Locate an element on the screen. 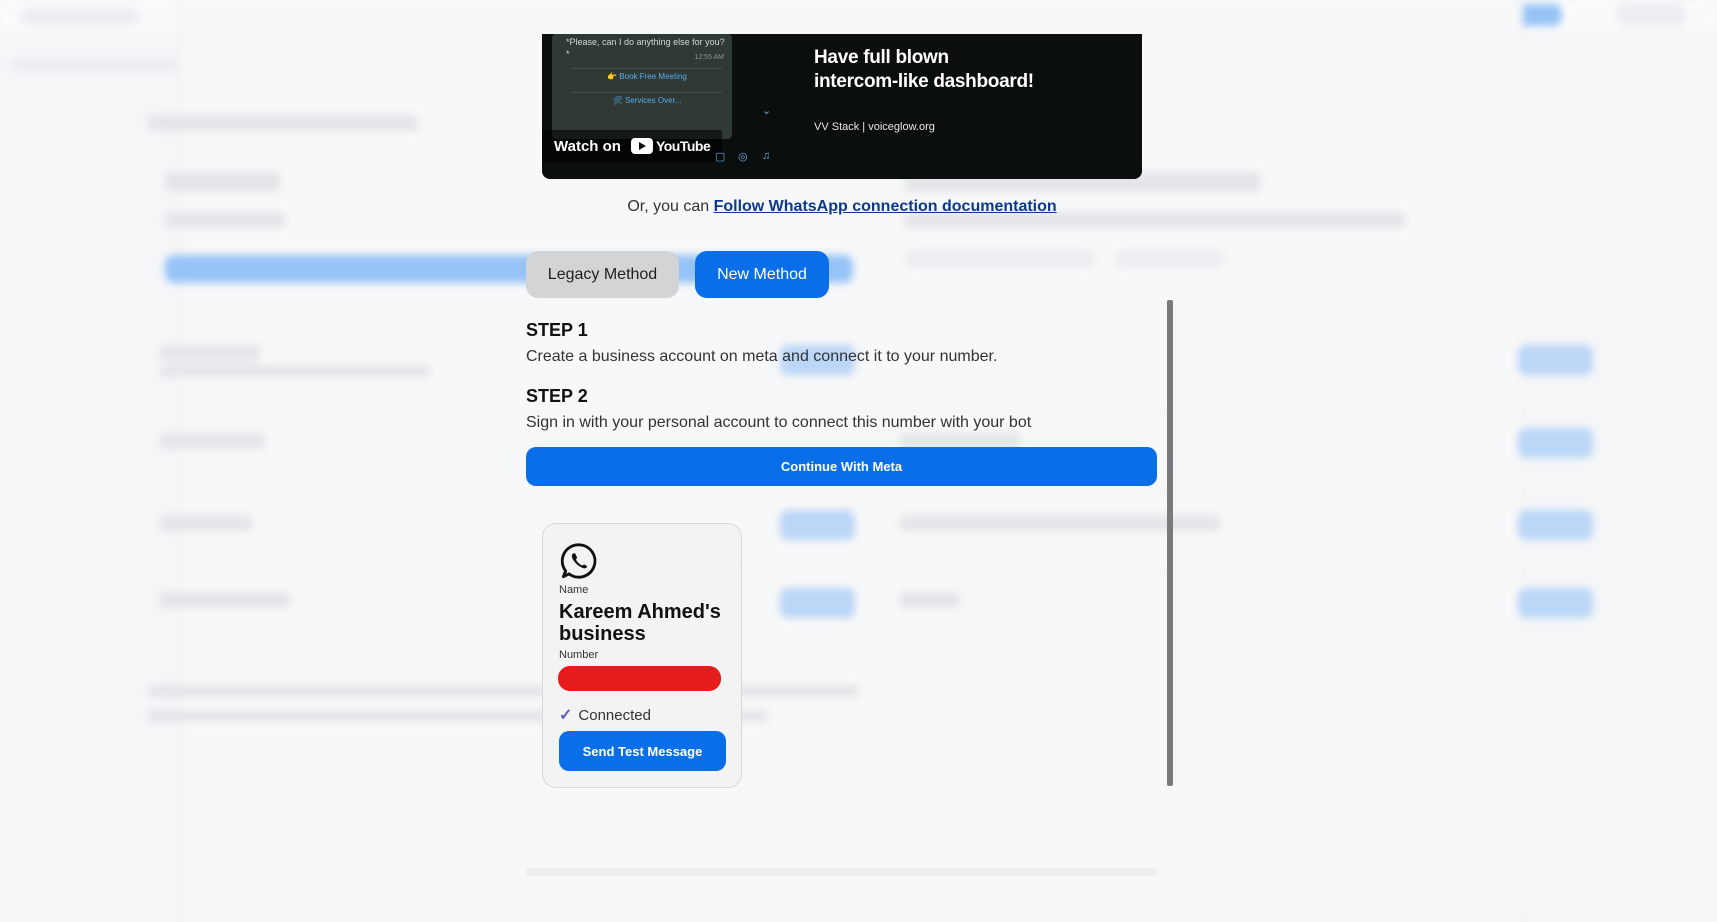 The height and width of the screenshot is (922, 1717). whatsapp-icon is located at coordinates (578, 561).